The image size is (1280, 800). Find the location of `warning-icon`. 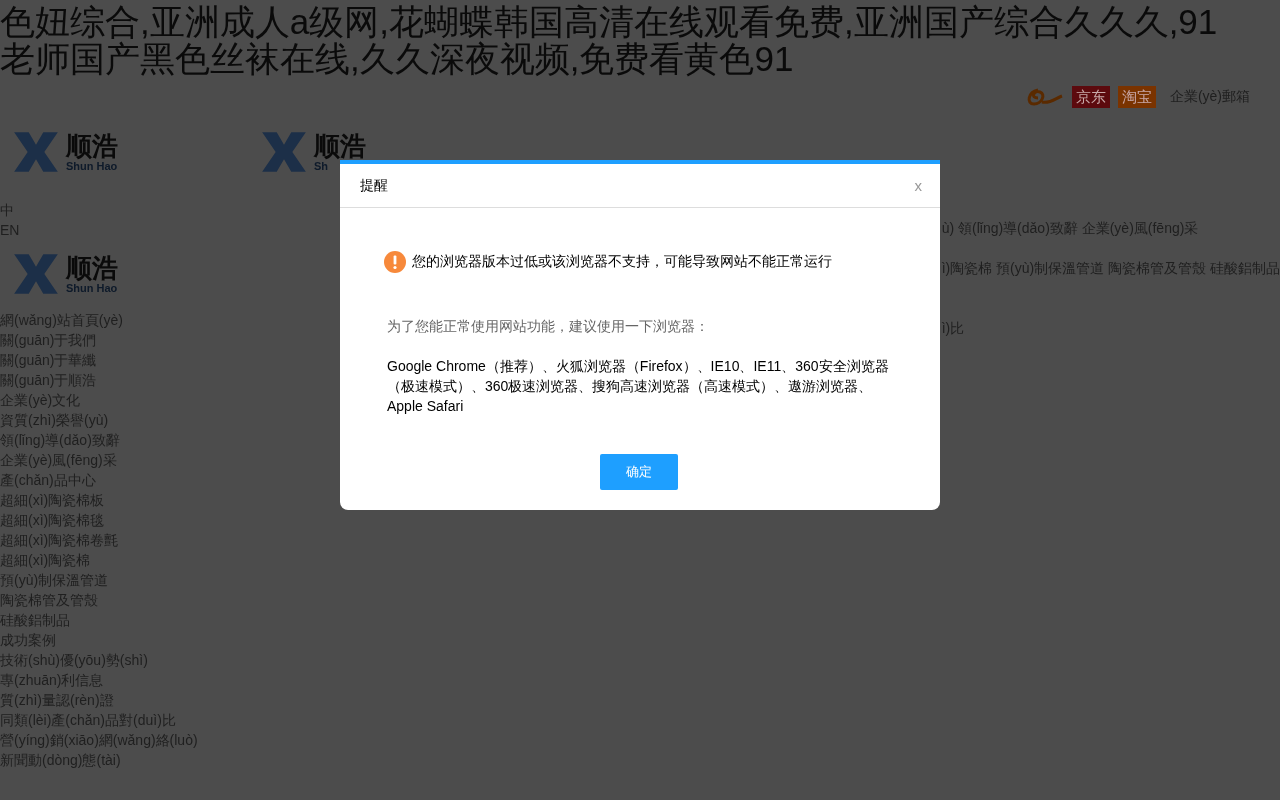

warning-icon is located at coordinates (395, 262).